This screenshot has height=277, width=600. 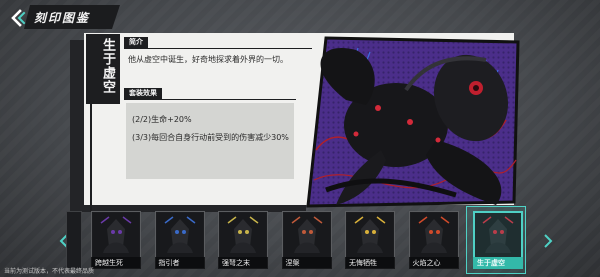 I want to click on card-label: 强弩之末, so click(x=243, y=263).